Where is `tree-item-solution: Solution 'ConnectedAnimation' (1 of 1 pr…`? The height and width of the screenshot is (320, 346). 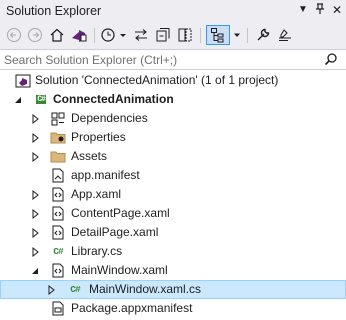
tree-item-solution: Solution 'ConnectedAnimation' (1 of 1 pr… is located at coordinates (173, 80).